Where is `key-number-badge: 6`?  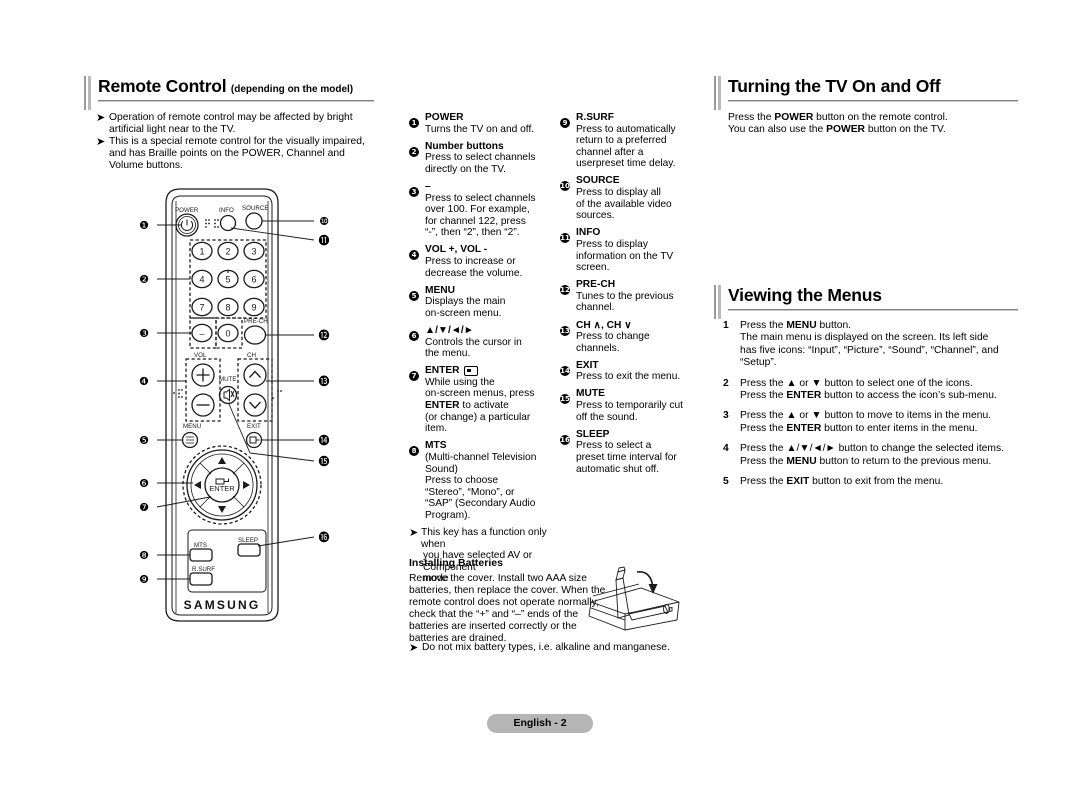 key-number-badge: 6 is located at coordinates (417, 342).